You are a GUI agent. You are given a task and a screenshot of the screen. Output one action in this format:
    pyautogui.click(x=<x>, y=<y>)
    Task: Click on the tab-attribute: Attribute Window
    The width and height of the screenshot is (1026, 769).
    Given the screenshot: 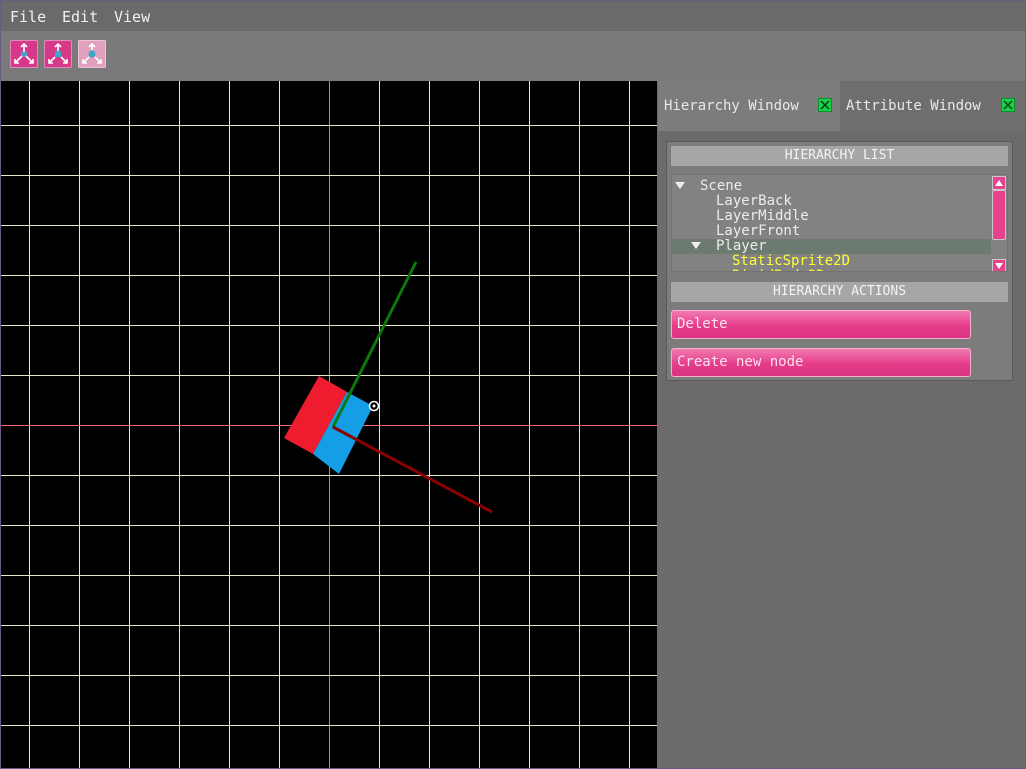 What is the action you would take?
    pyautogui.click(x=932, y=106)
    